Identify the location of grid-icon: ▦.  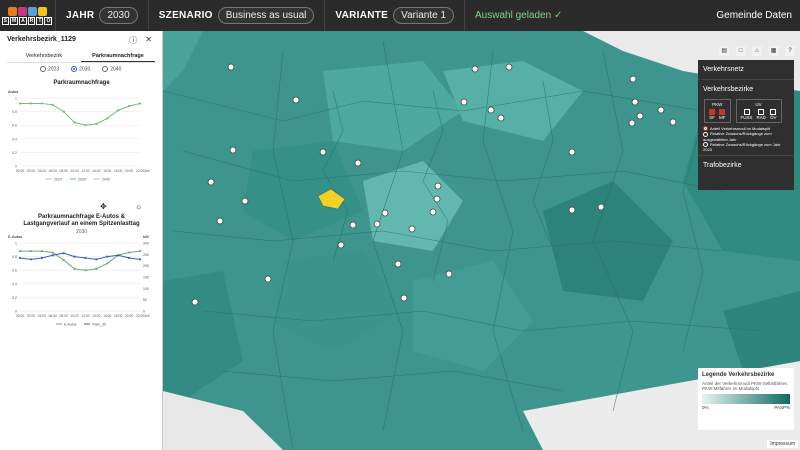
(773, 51).